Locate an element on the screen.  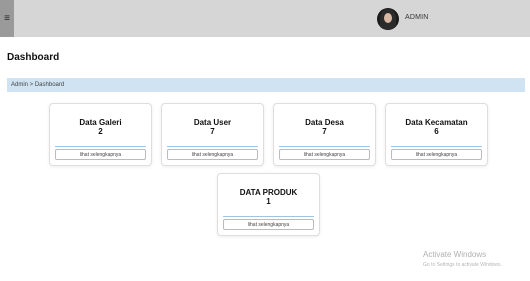
card-title: Data User is located at coordinates (212, 122).